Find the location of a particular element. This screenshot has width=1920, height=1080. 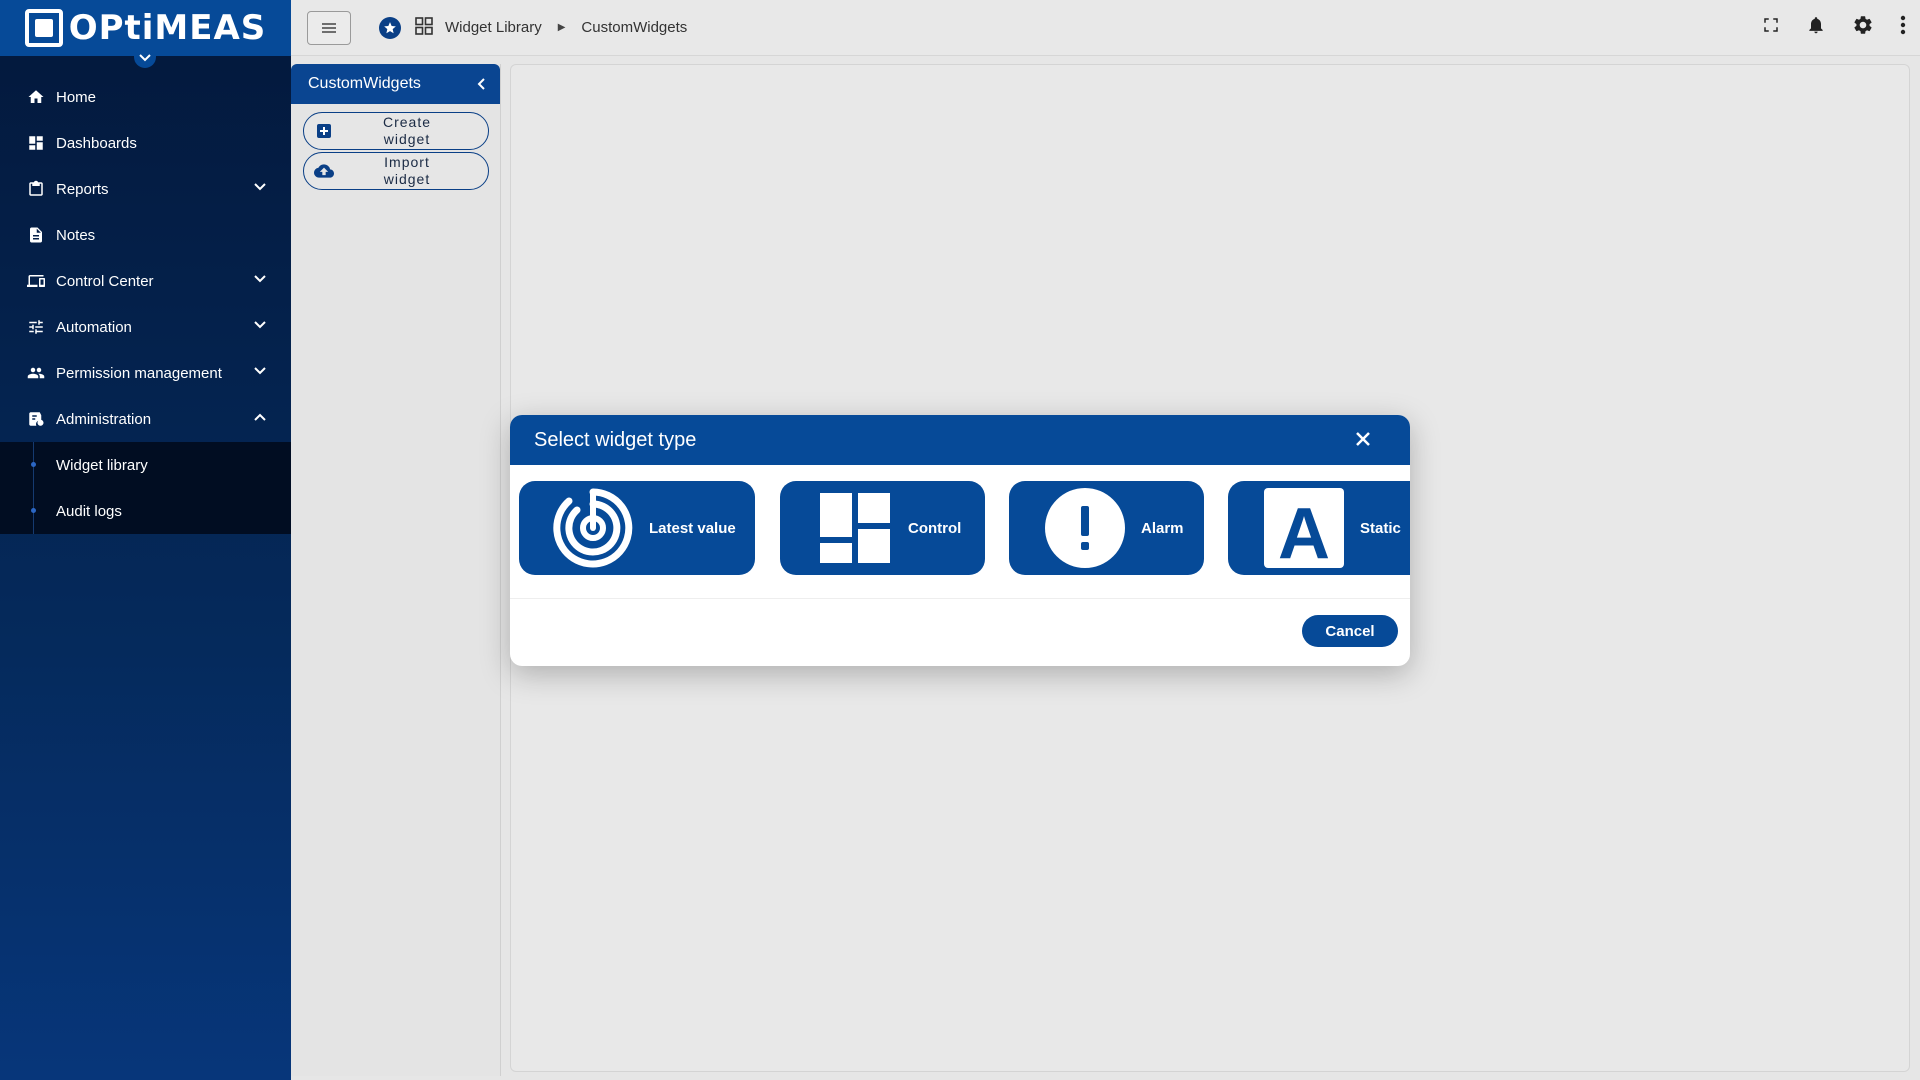

cancel-button-label: Cancel is located at coordinates (1350, 631).